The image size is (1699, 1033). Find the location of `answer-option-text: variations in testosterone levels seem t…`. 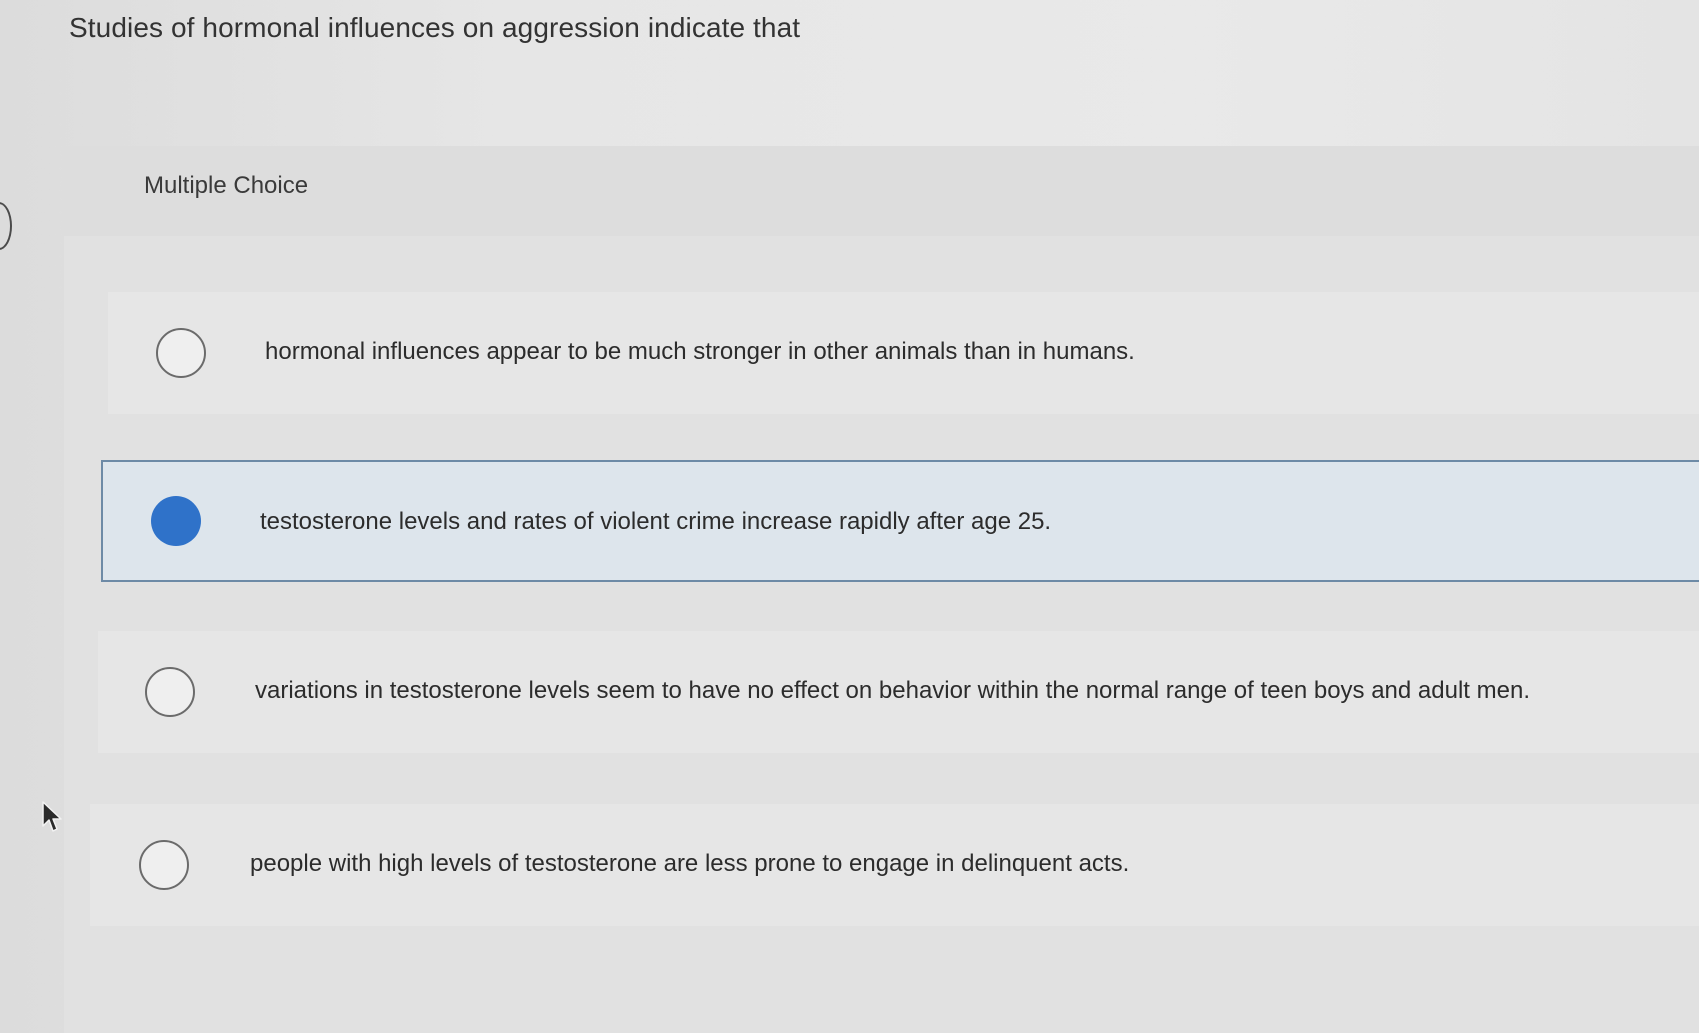

answer-option-text: variations in testosterone levels seem t… is located at coordinates (892, 690).